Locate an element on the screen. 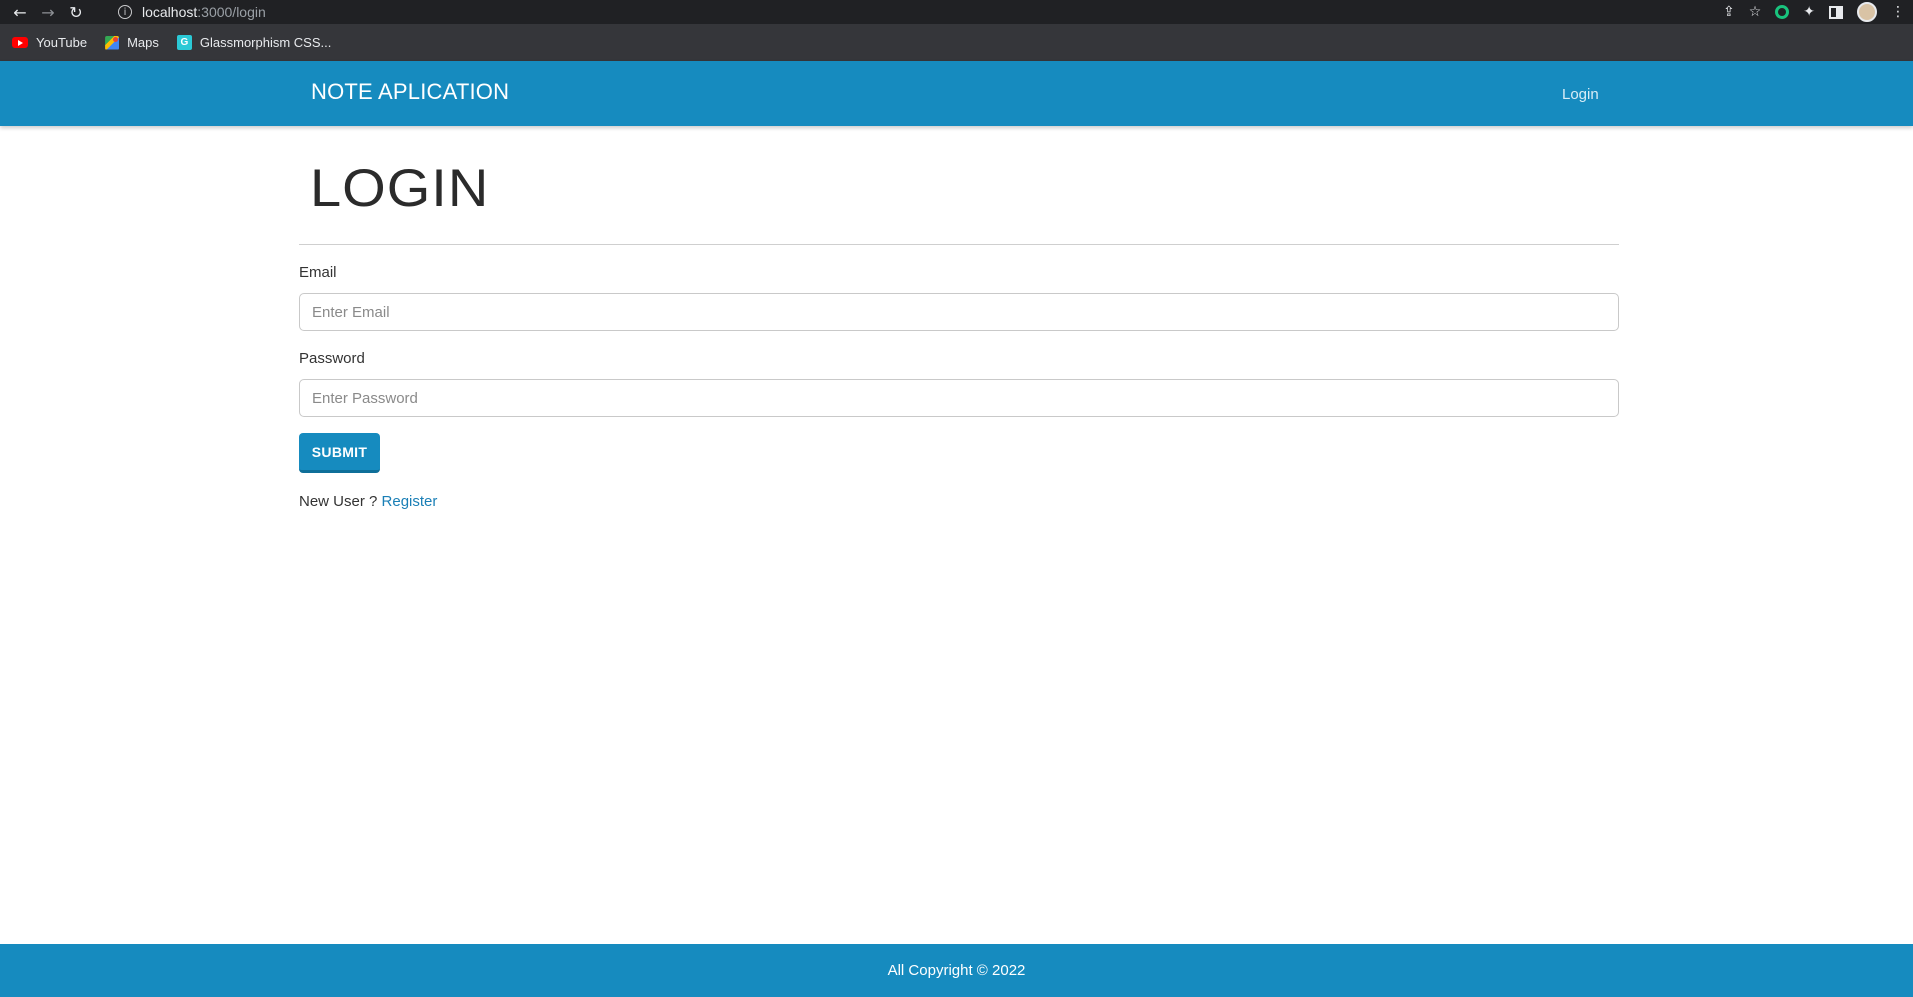 Image resolution: width=1913 pixels, height=997 pixels. bookmark-label: YouTube is located at coordinates (62, 42).